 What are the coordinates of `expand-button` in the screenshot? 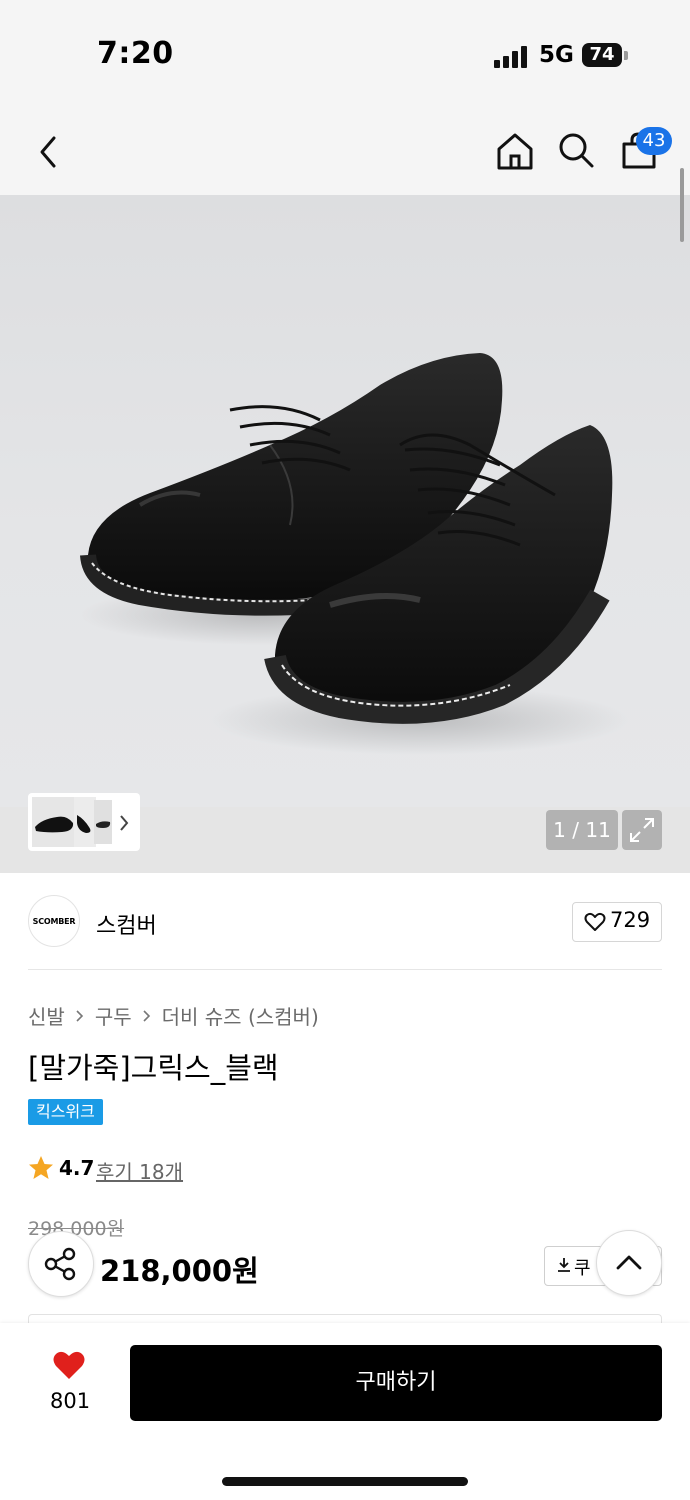 It's located at (642, 830).